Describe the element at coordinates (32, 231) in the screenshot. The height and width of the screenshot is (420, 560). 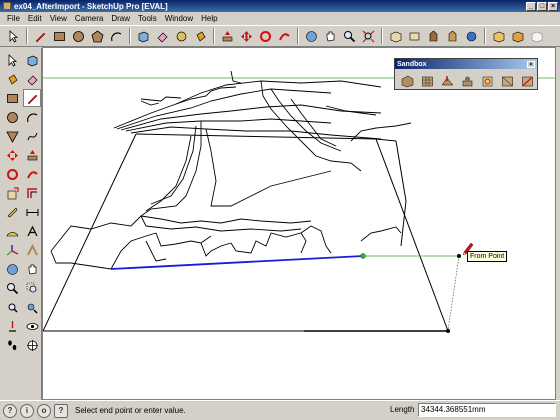
I see `text-tool-left` at that location.